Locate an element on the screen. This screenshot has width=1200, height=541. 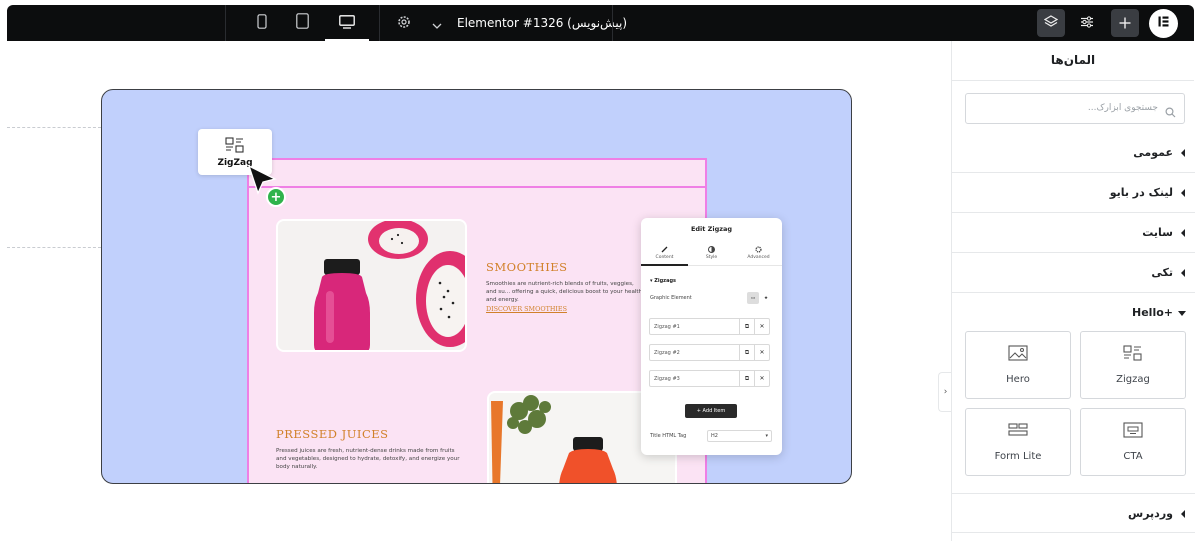
category-wordpress: وردپرس is located at coordinates (1073, 513).